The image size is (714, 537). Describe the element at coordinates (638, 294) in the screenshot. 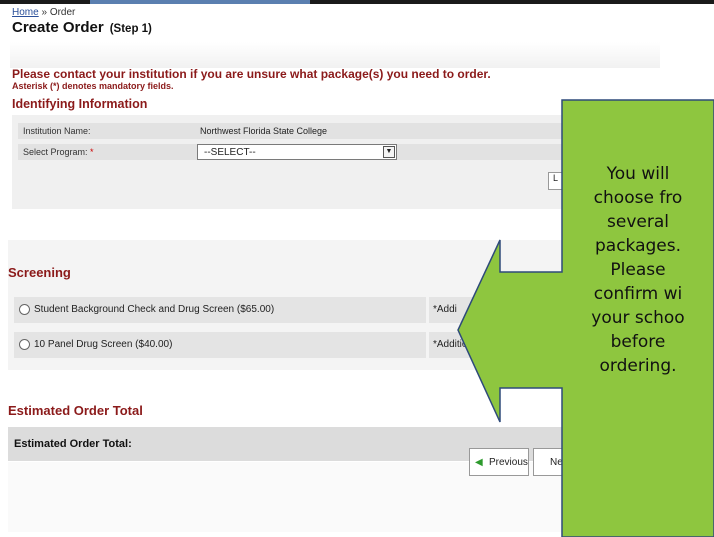

I see `callout-line: confirm wi` at that location.